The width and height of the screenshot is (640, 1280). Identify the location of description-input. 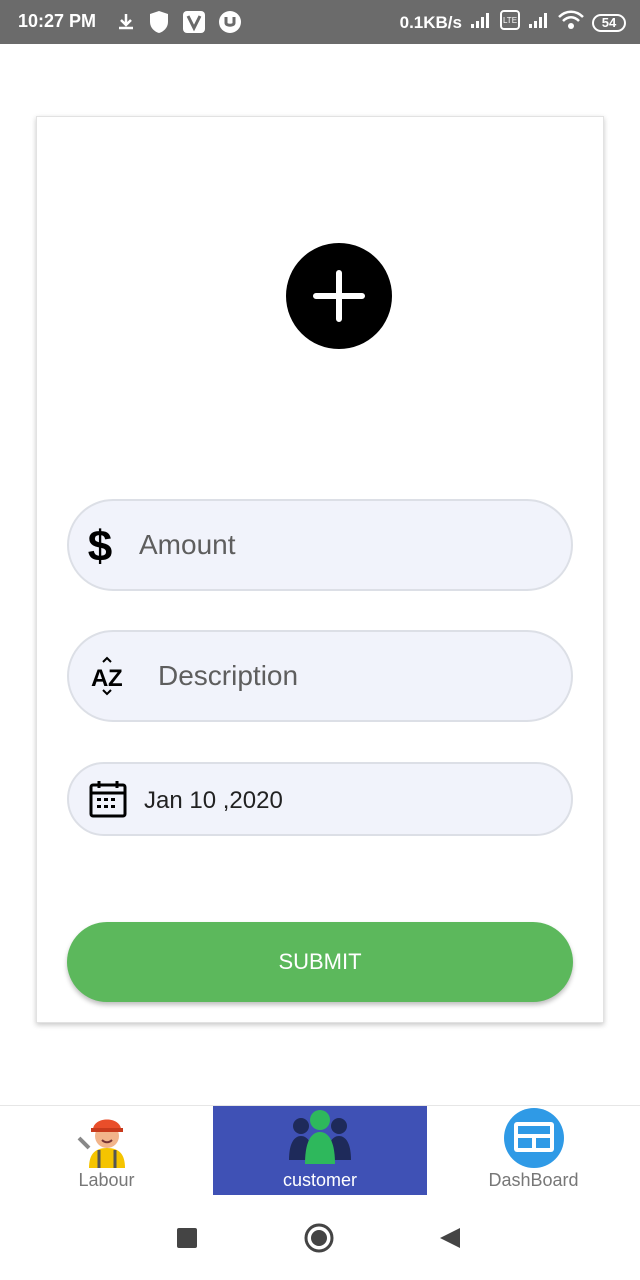
(348, 676).